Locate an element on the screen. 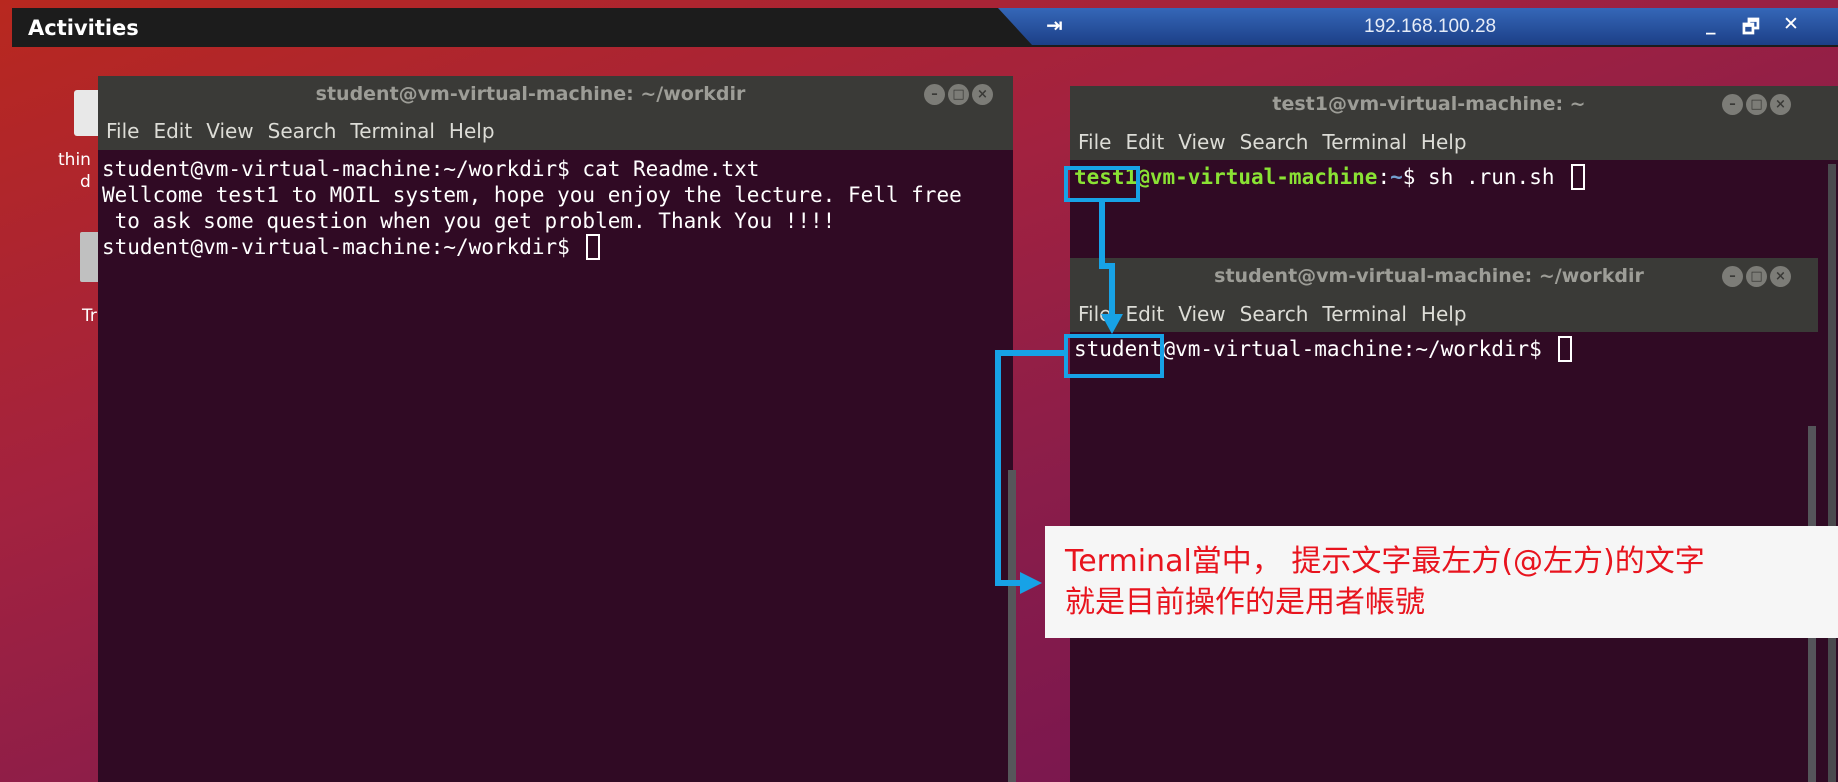  annotation-callout: Terminal當中， 提示文字最左方(@左方)的文字 就是目前操作的是用者帳號 is located at coordinates (1441, 582).